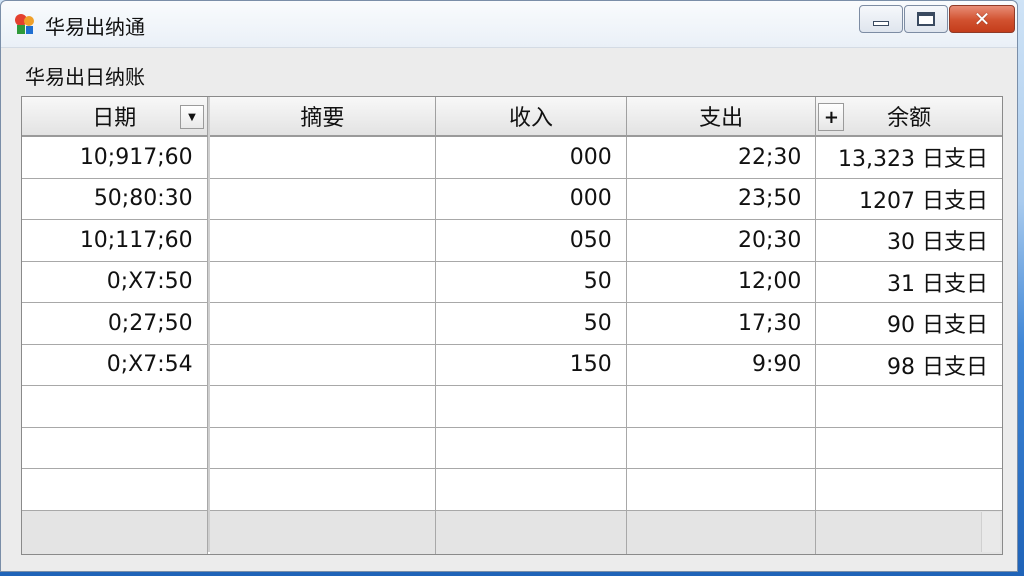 The height and width of the screenshot is (576, 1024). I want to click on app-logo-icon, so click(24, 24).